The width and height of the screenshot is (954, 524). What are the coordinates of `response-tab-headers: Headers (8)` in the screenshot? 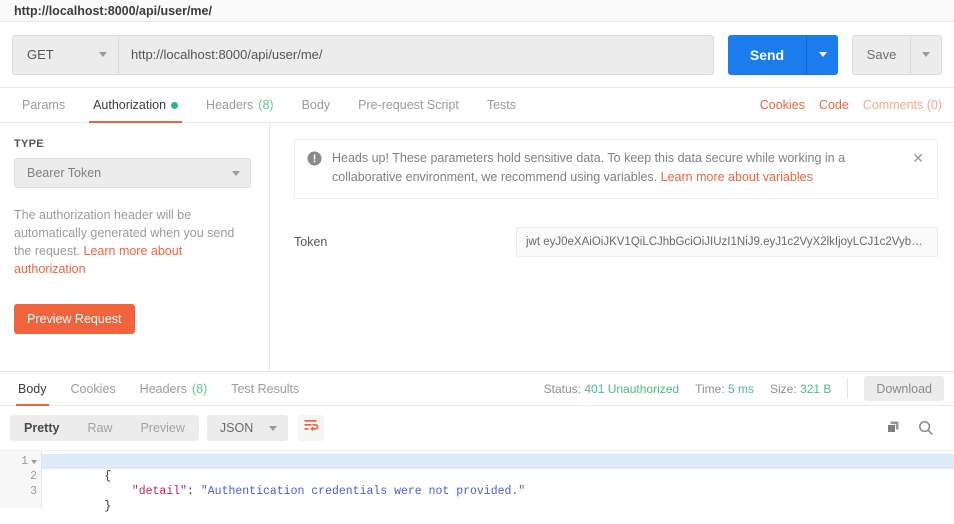 It's located at (174, 388).